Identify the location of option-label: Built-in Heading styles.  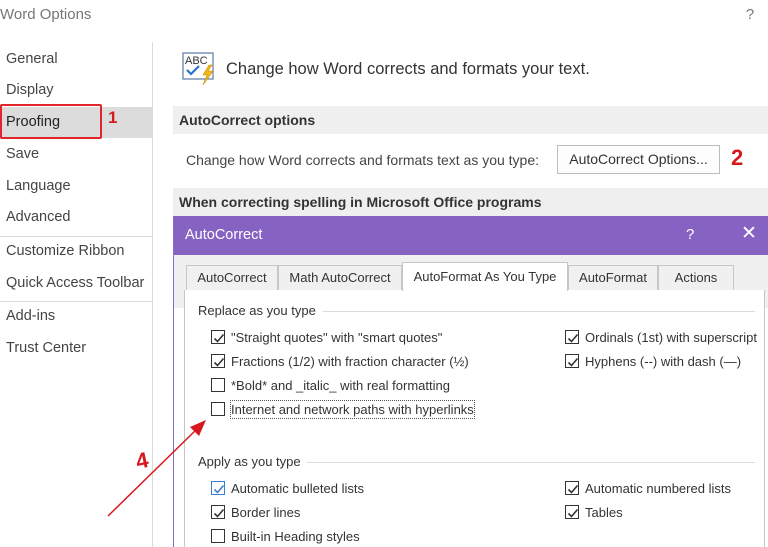
(295, 536).